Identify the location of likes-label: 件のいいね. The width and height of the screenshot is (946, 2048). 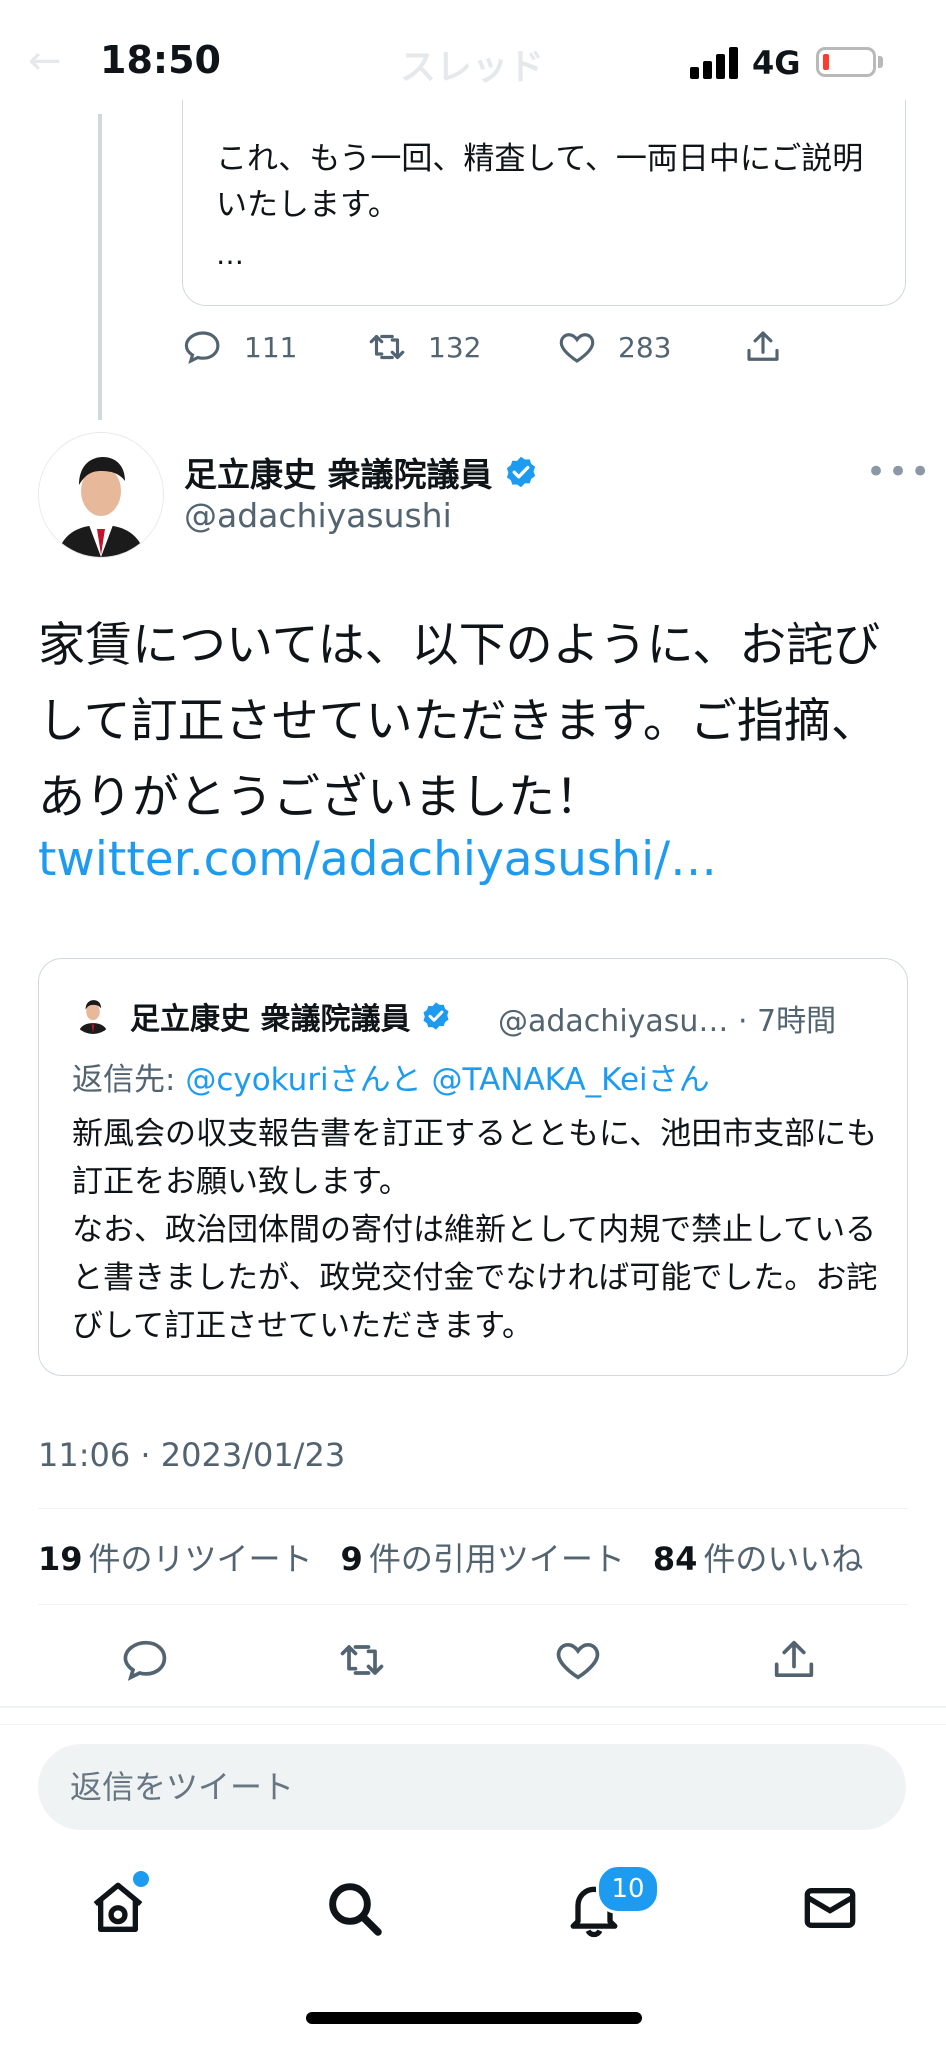
(783, 1559).